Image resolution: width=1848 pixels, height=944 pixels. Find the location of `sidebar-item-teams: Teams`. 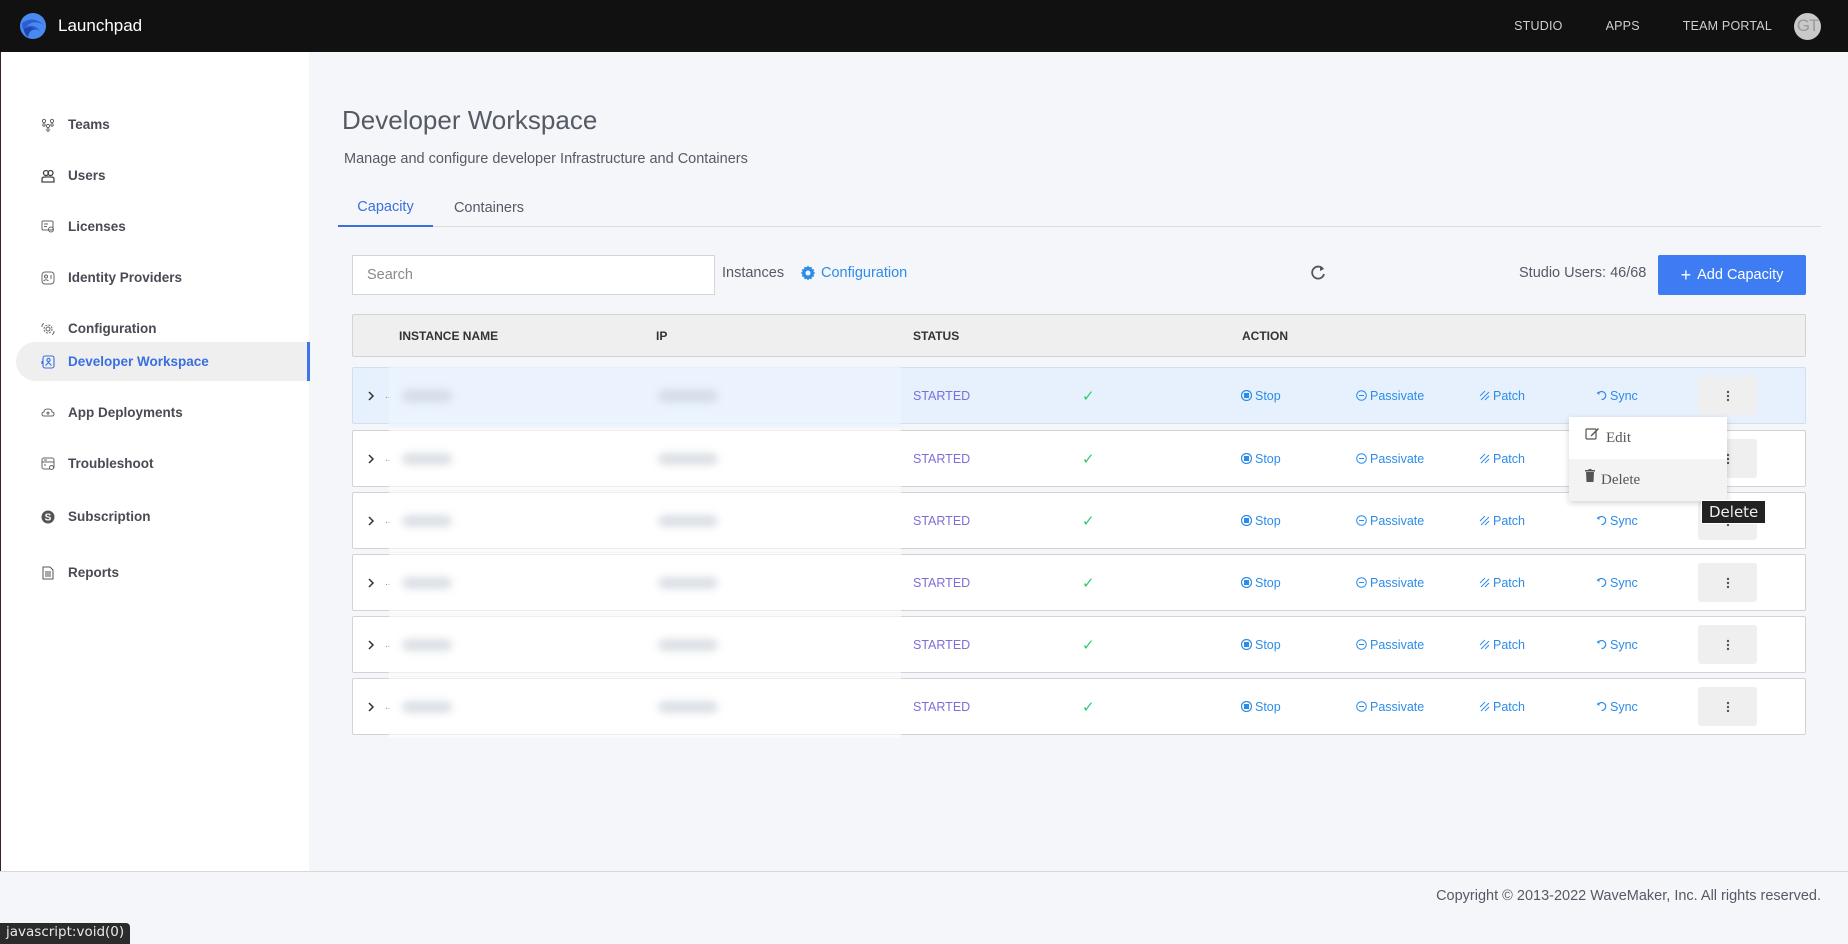

sidebar-item-teams: Teams is located at coordinates (163, 124).